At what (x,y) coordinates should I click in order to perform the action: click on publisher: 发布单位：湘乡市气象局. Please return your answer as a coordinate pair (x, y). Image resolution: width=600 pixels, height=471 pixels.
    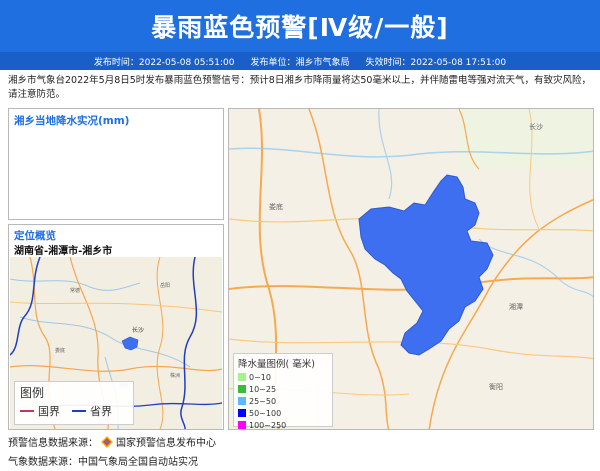
    Looking at the image, I should click on (300, 62).